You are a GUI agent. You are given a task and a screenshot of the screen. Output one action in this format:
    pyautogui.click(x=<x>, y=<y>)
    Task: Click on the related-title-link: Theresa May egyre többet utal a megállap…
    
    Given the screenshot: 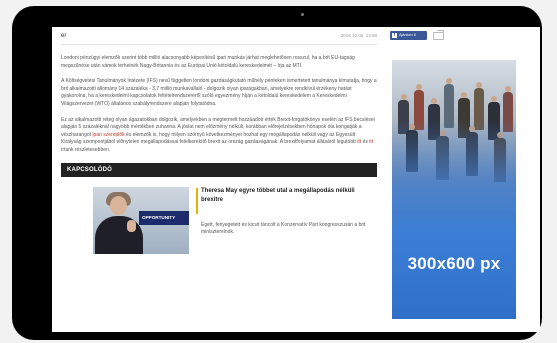 What is the action you would take?
    pyautogui.click(x=285, y=196)
    